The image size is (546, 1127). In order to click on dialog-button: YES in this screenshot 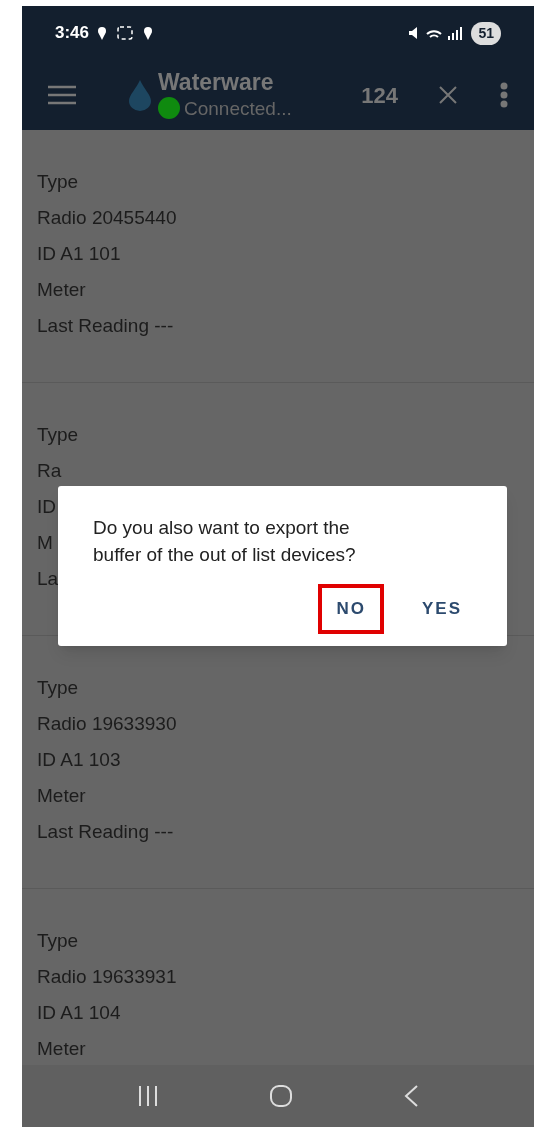, I will do `click(441, 609)`.